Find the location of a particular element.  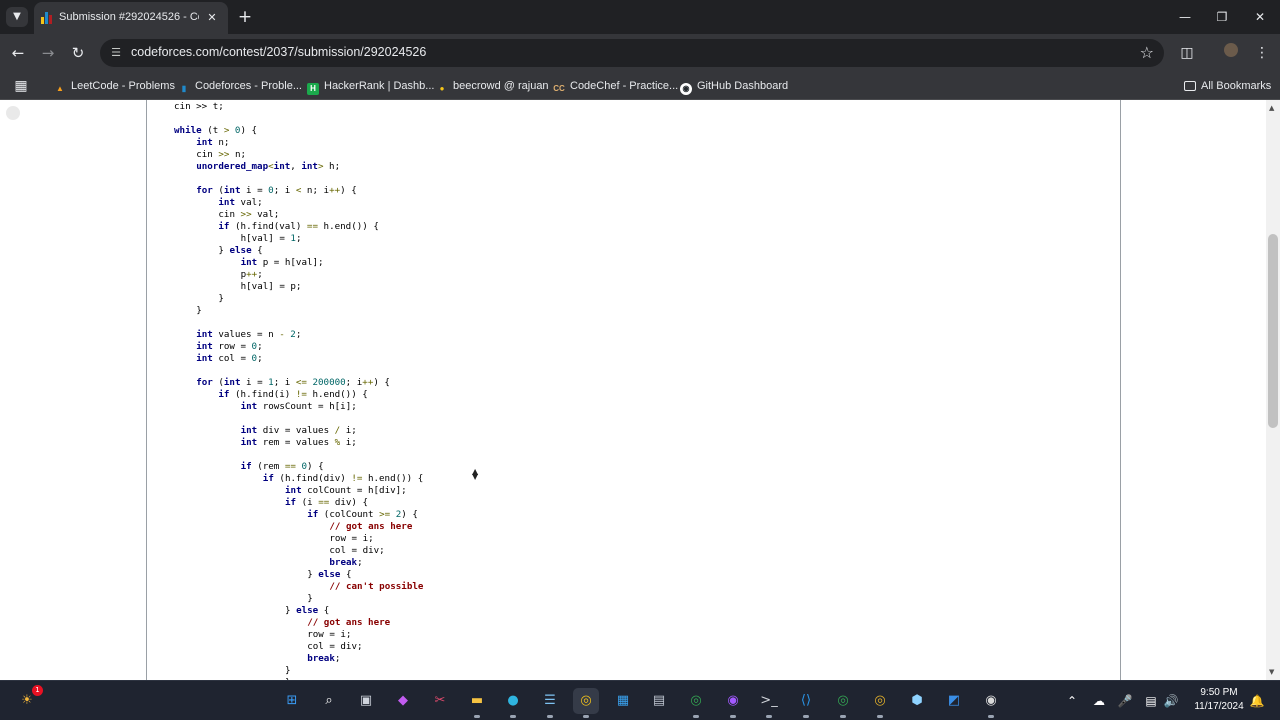

bookmark-leetcode: ▲ LeetCode - Problems is located at coordinates (114, 86).